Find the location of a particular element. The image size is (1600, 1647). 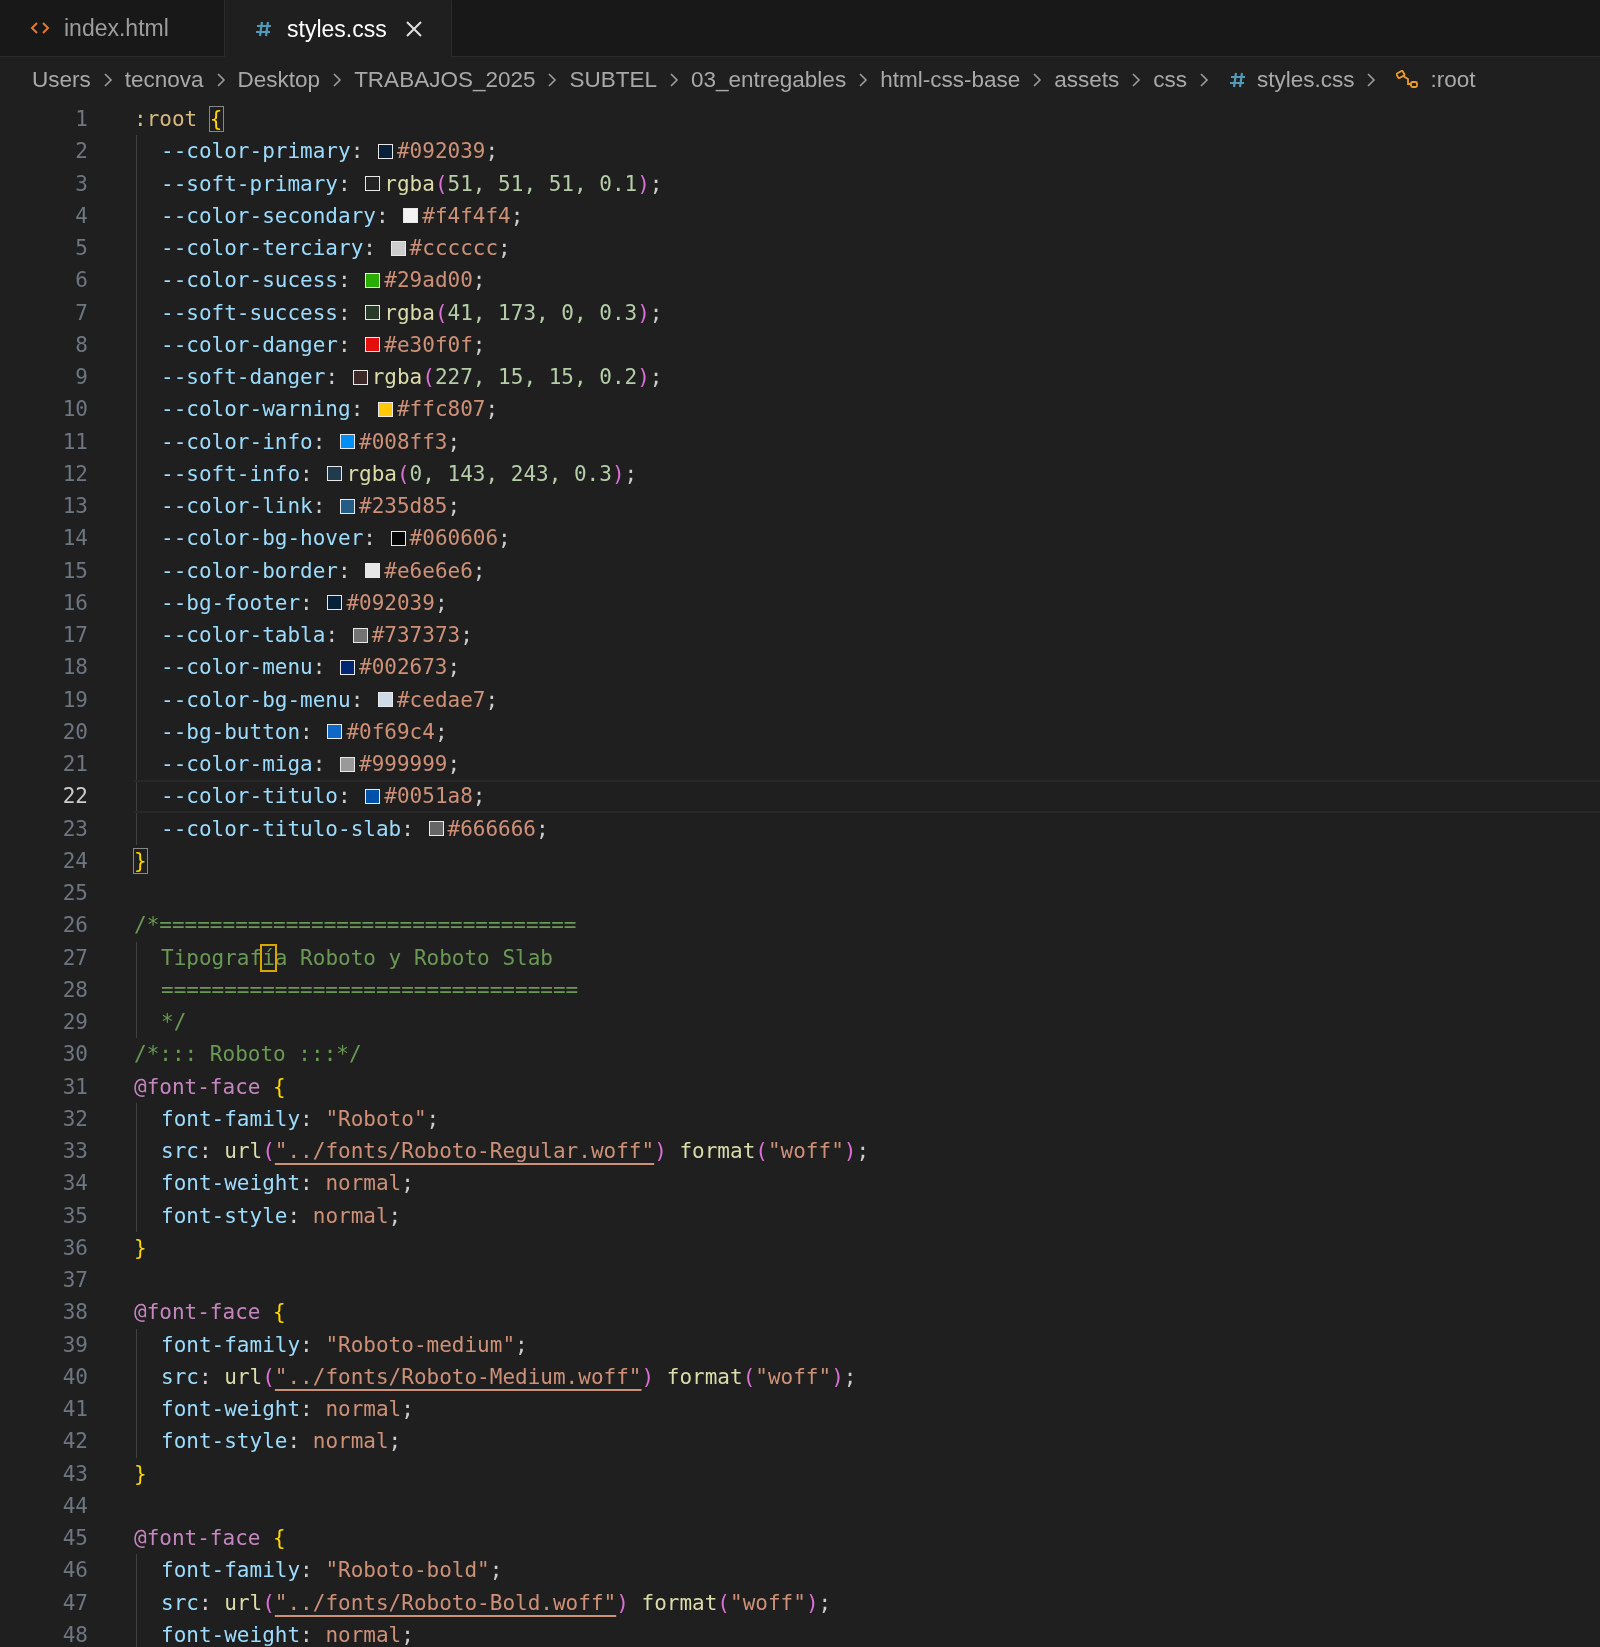

code-text: #002673; is located at coordinates (410, 668).